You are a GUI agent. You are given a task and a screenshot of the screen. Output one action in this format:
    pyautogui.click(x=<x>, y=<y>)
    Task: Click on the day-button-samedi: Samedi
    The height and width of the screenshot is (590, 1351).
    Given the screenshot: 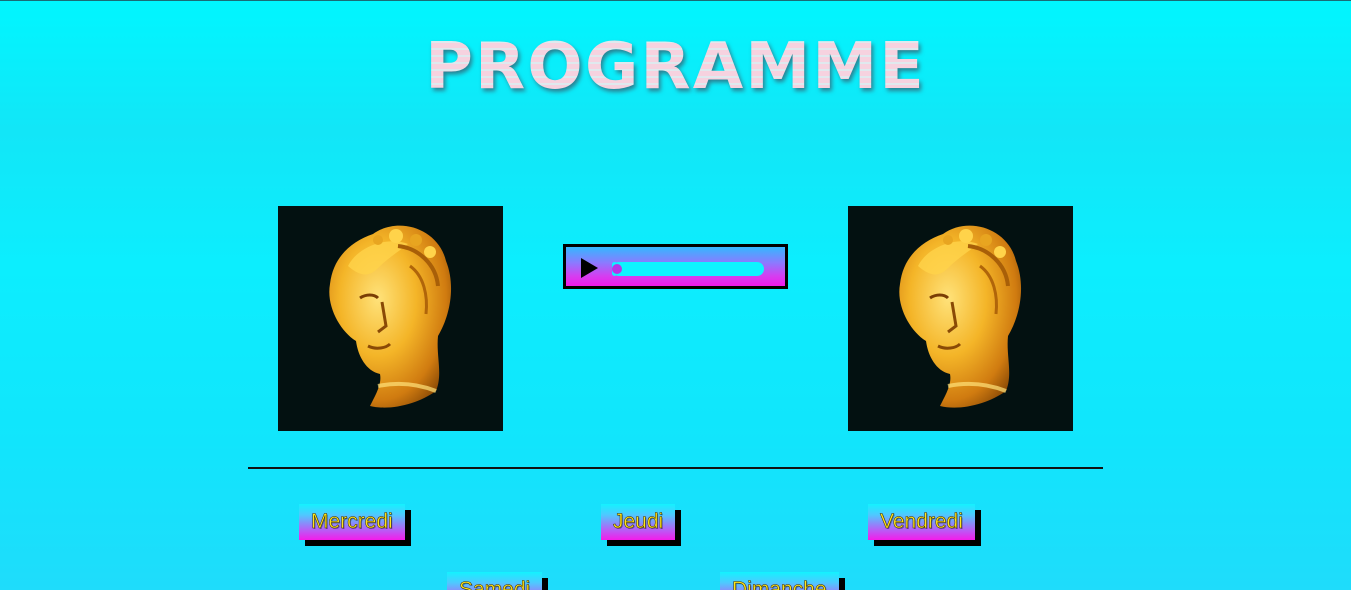 What is the action you would take?
    pyautogui.click(x=495, y=581)
    